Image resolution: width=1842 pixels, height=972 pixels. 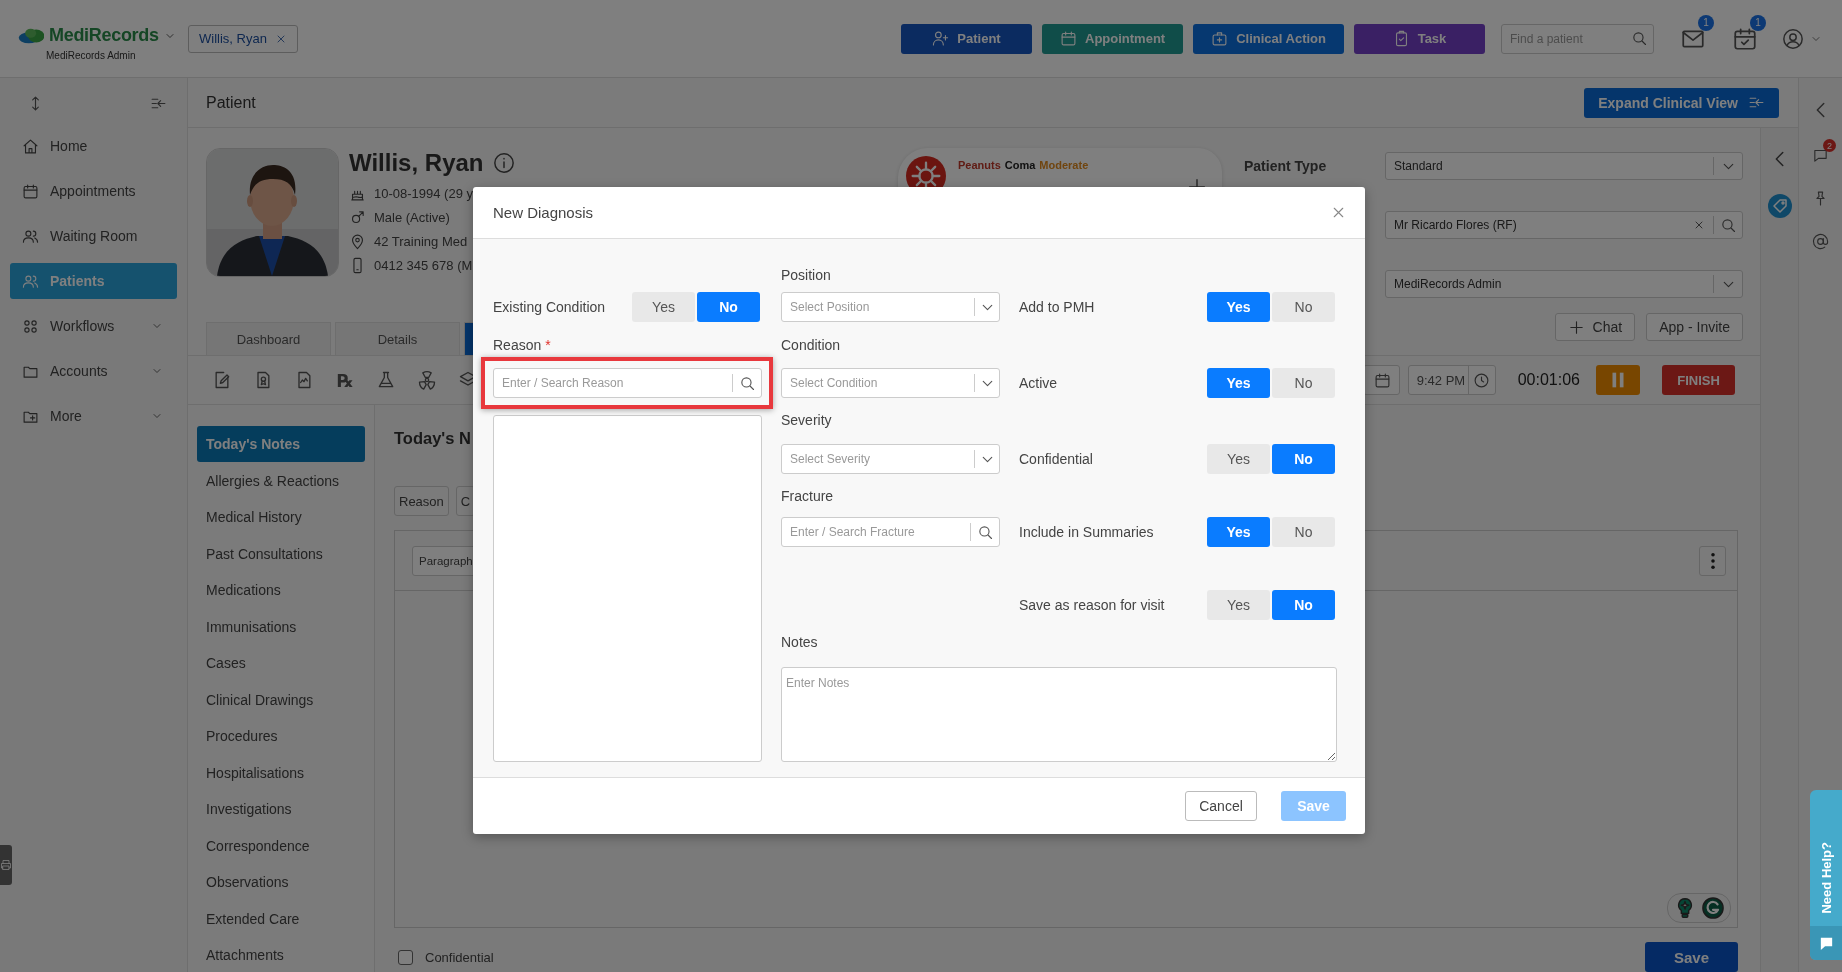 What do you see at coordinates (93, 236) in the screenshot?
I see `nav-item: Waiting Room` at bounding box center [93, 236].